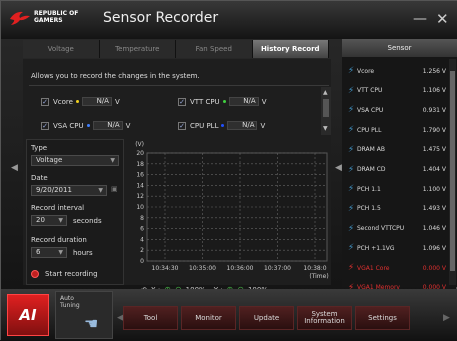 This screenshot has height=341, width=457. What do you see at coordinates (394, 110) in the screenshot?
I see `sensor-row: ⚡ VSA CPU 0.931 V` at bounding box center [394, 110].